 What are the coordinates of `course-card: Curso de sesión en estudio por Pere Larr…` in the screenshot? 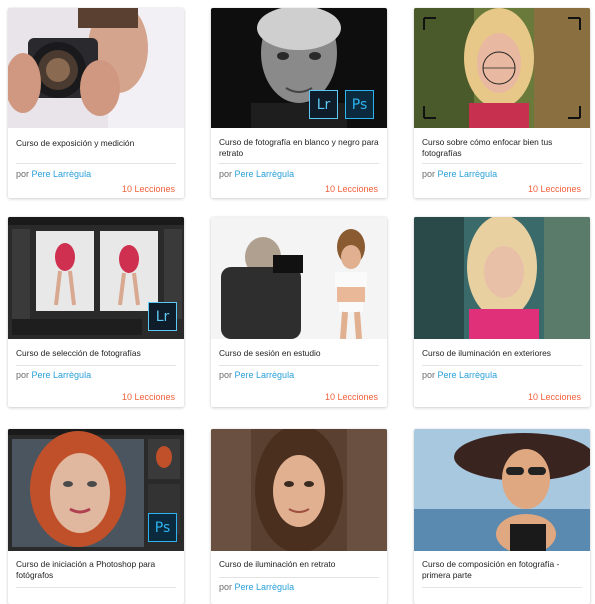 It's located at (299, 312).